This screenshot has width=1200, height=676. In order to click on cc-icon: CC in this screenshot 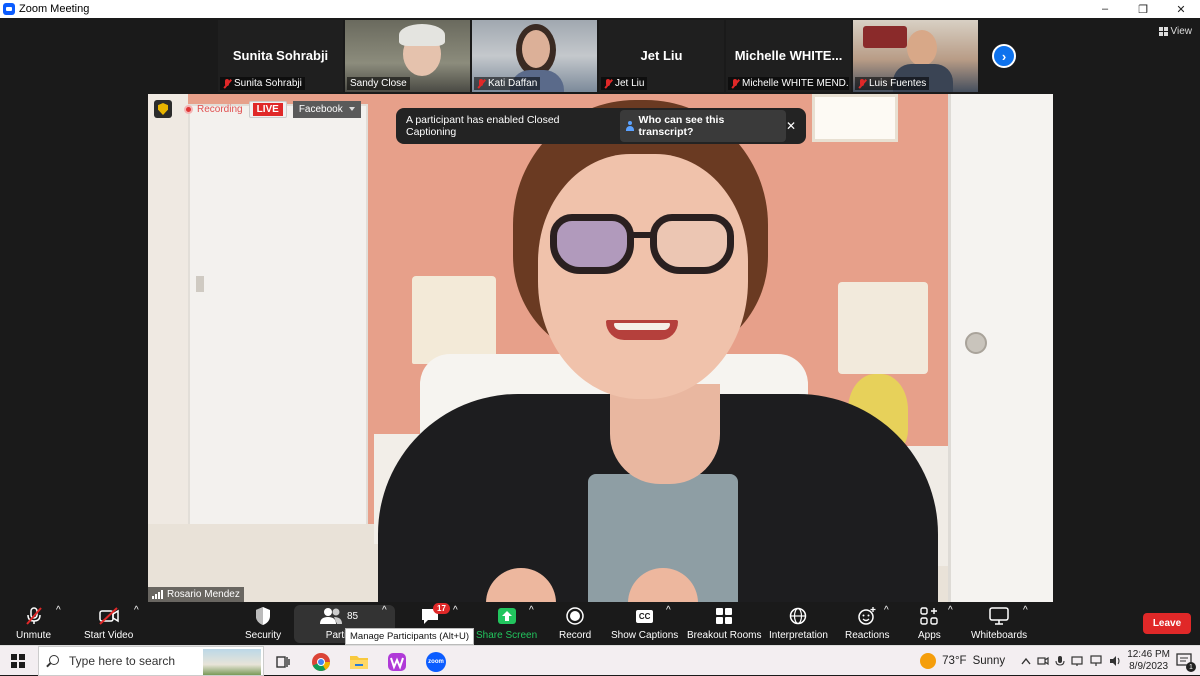, I will do `click(644, 616)`.